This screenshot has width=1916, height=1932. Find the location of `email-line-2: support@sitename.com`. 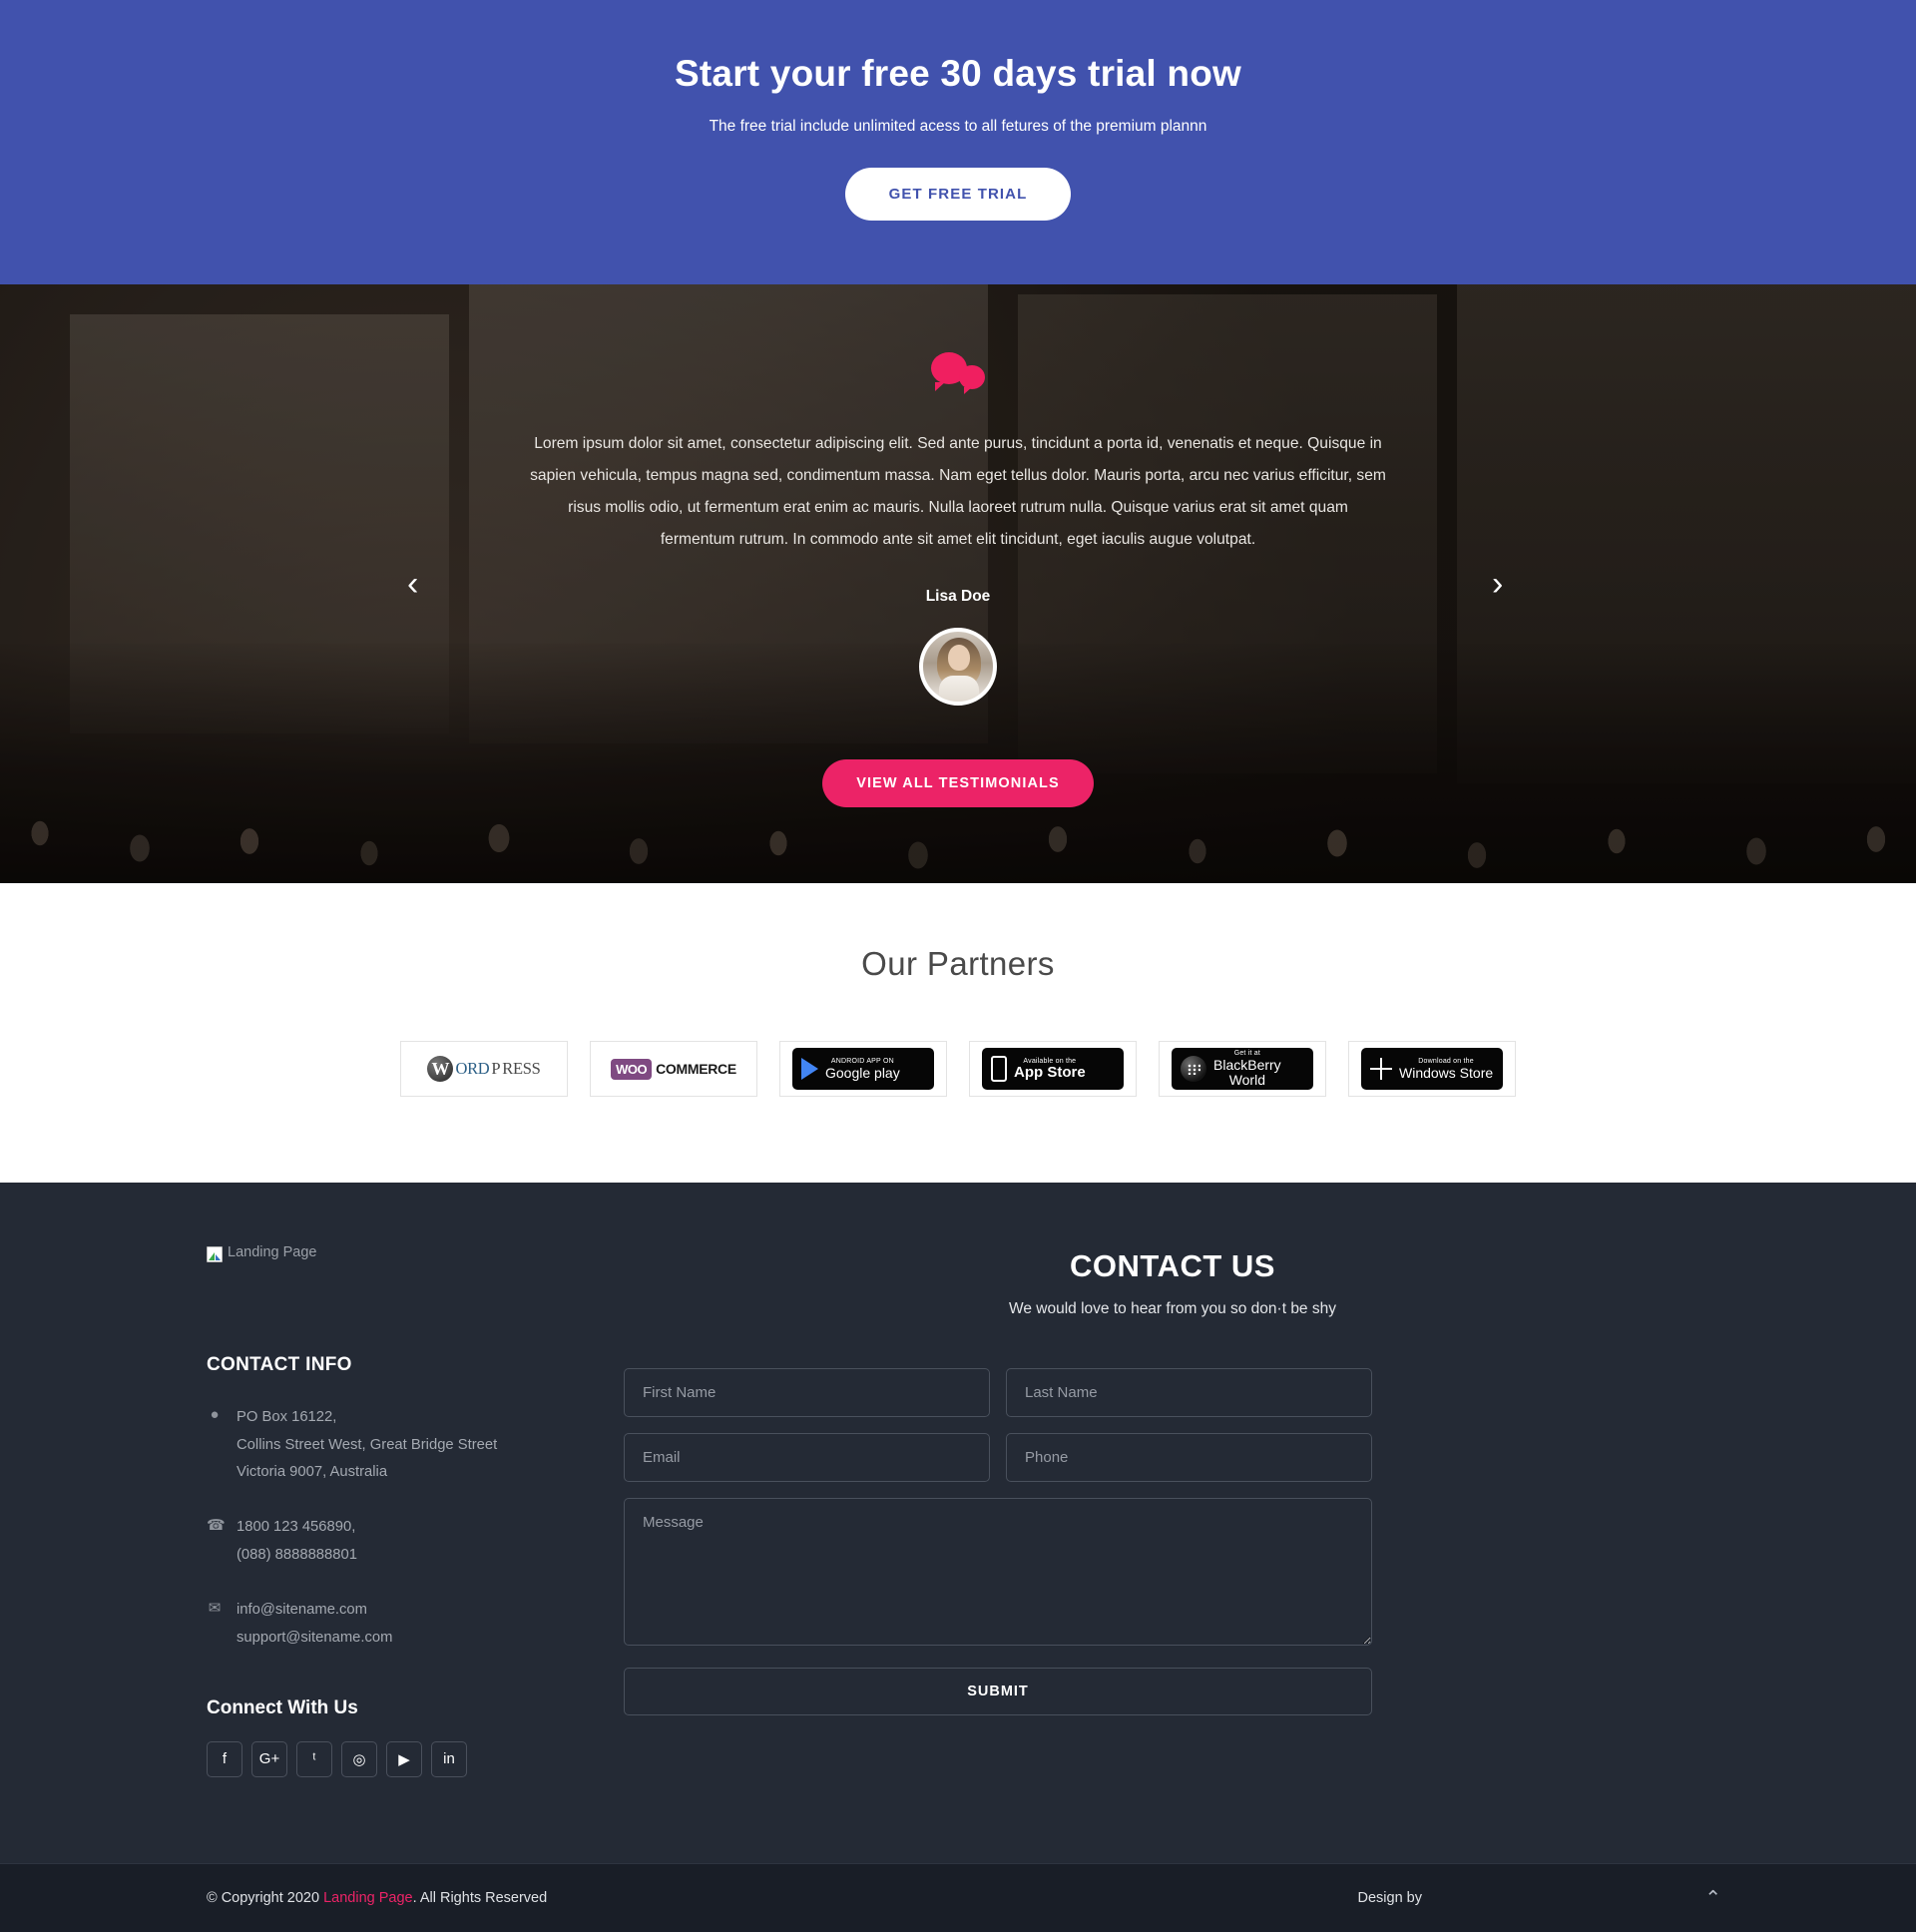

email-line-2: support@sitename.com is located at coordinates (314, 1638).